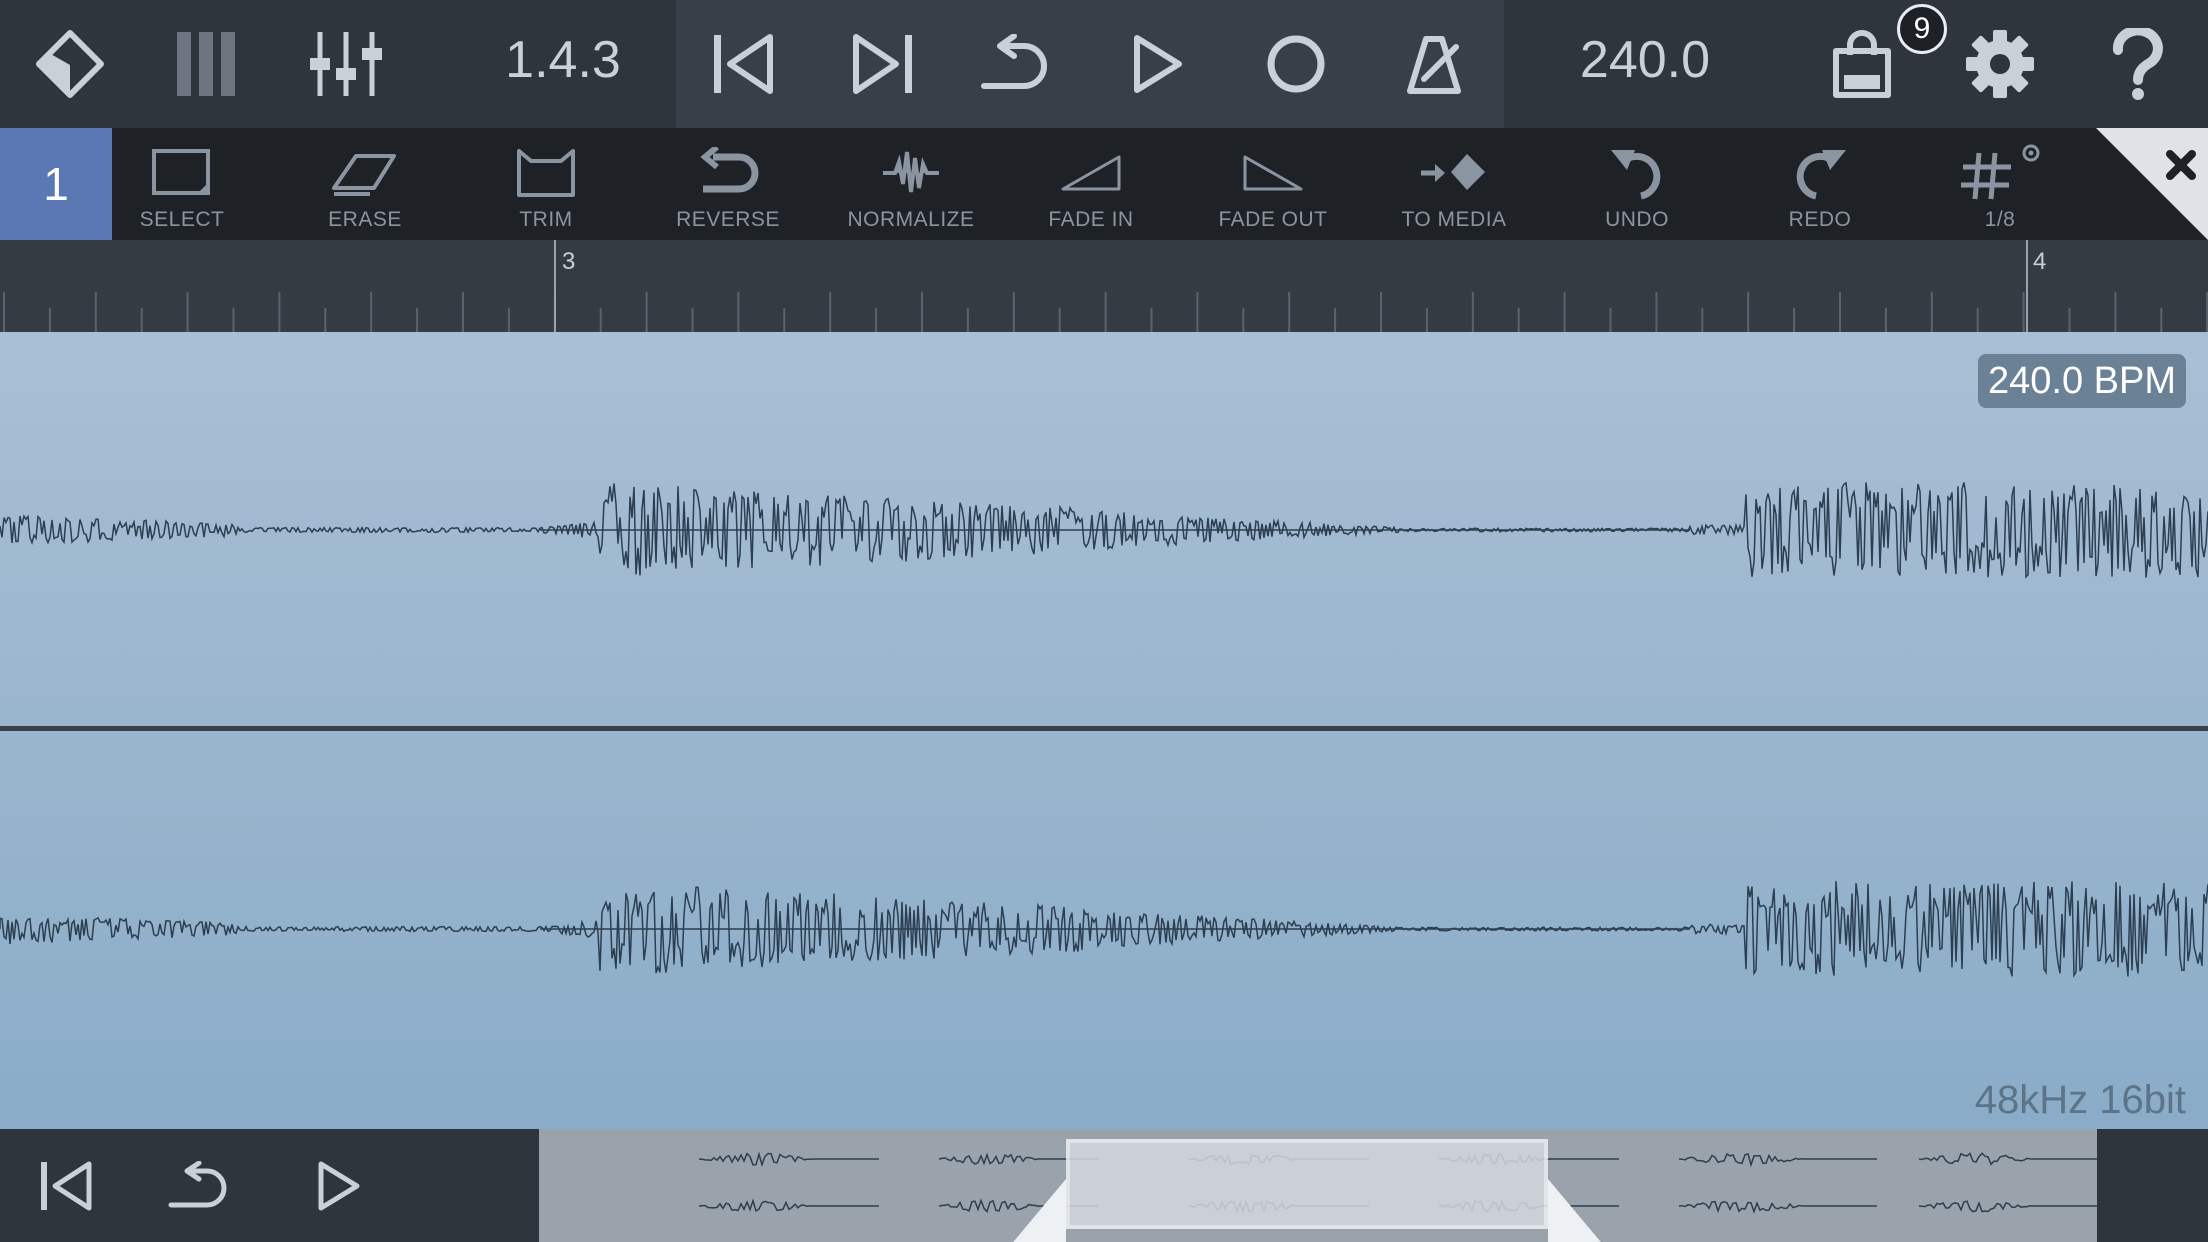 The image size is (2208, 1242). I want to click on tool-label: NORMALIZE, so click(911, 219).